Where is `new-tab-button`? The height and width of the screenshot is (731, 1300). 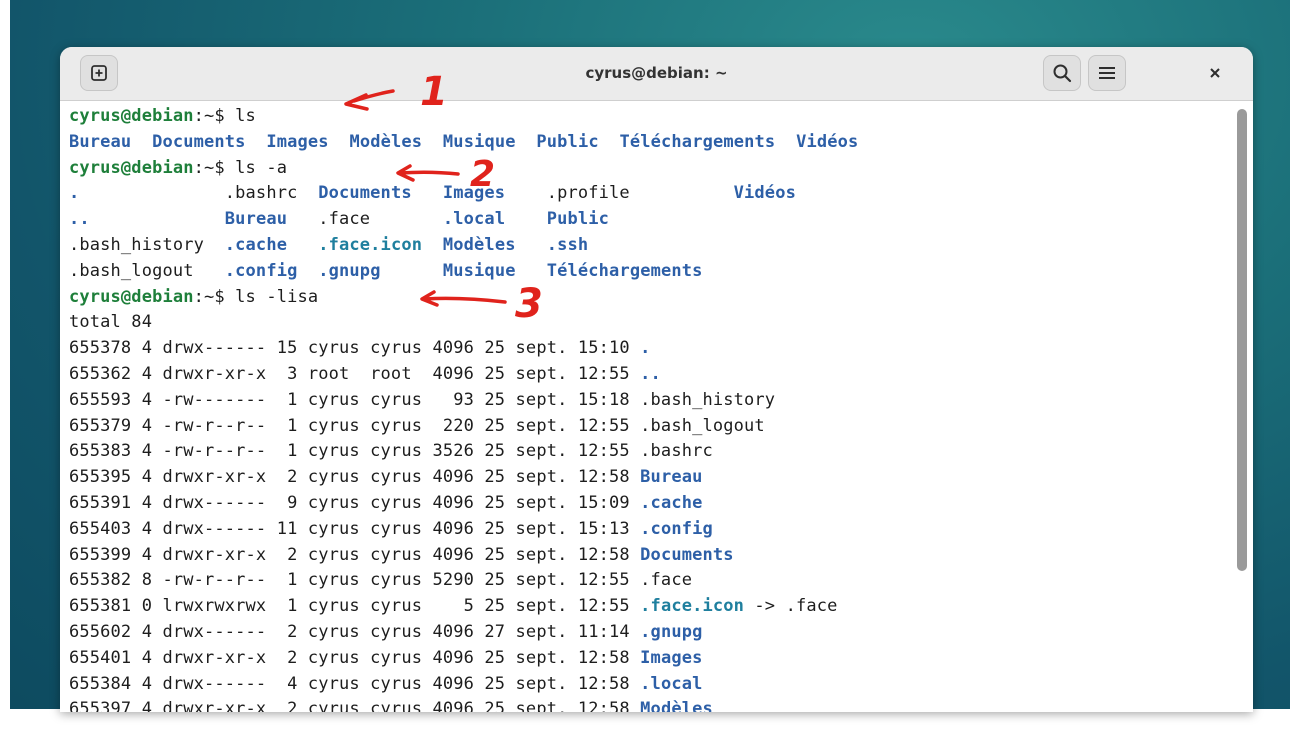 new-tab-button is located at coordinates (99, 73).